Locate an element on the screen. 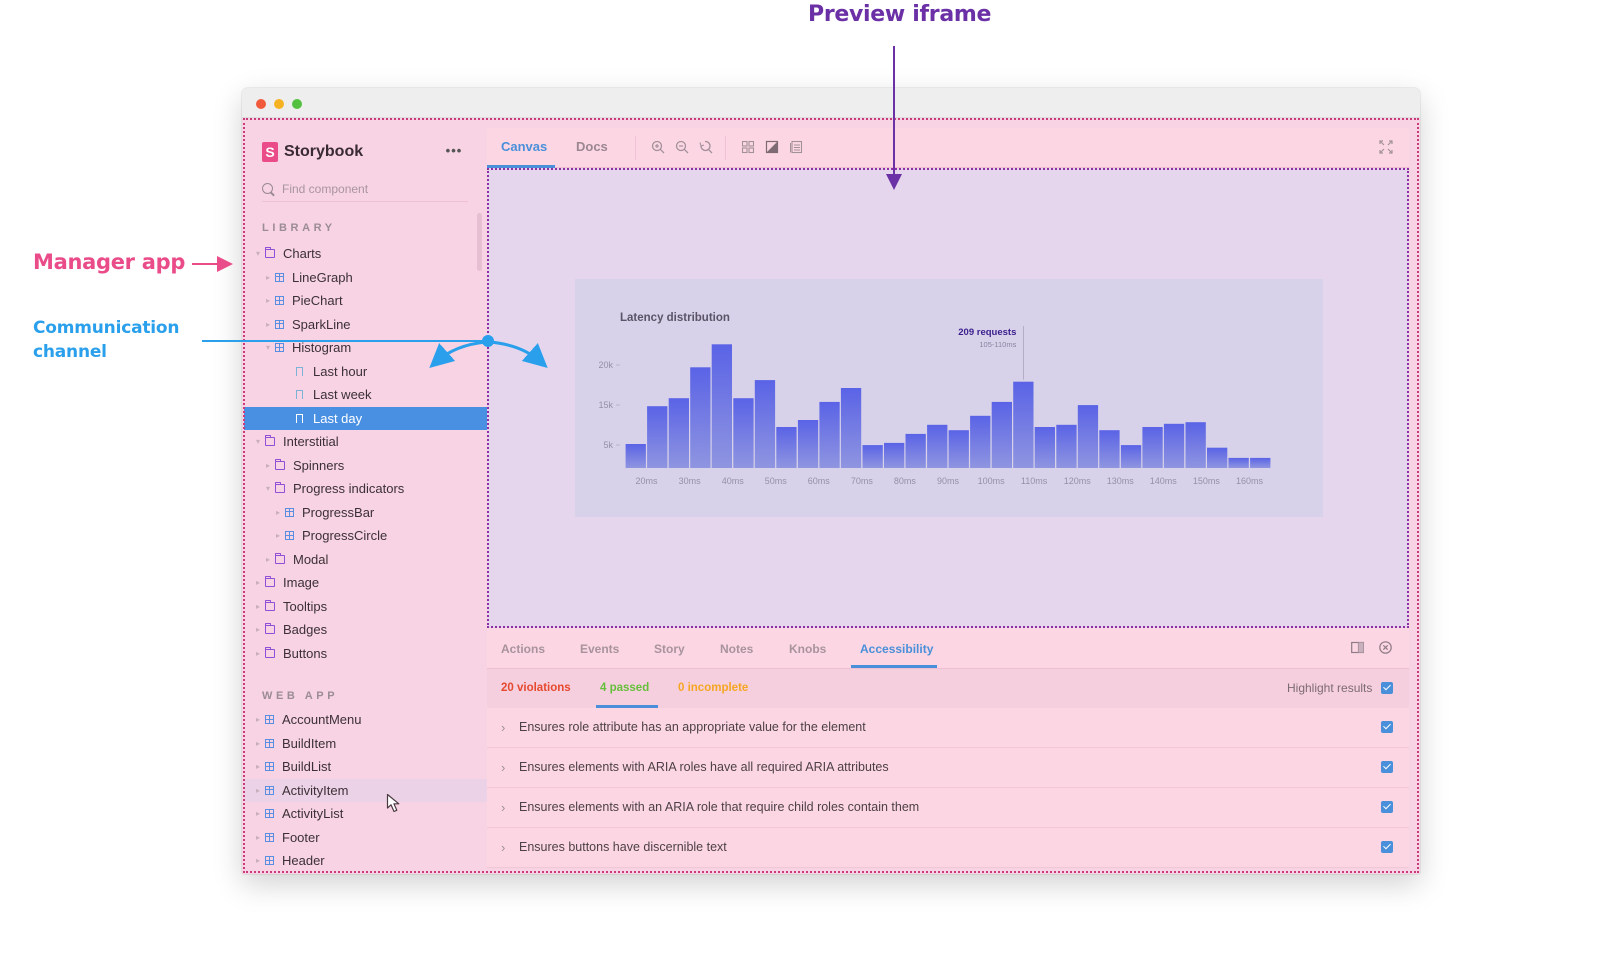 This screenshot has width=1600, height=957. addon-tab-story: Story is located at coordinates (669, 649).